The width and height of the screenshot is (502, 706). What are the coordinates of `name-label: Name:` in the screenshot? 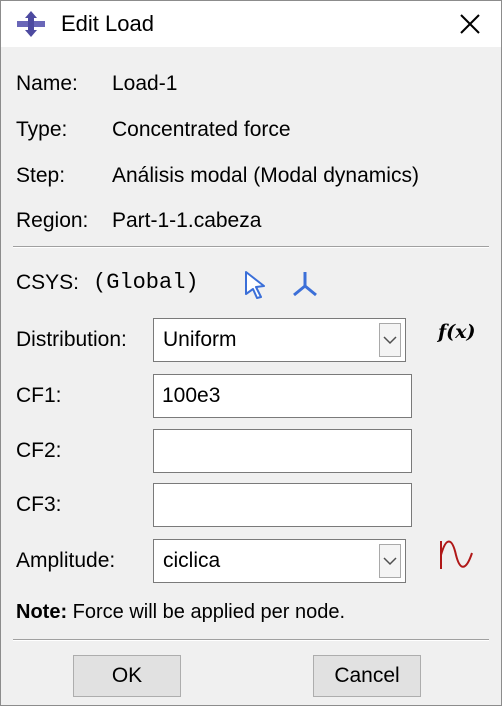 It's located at (47, 83).